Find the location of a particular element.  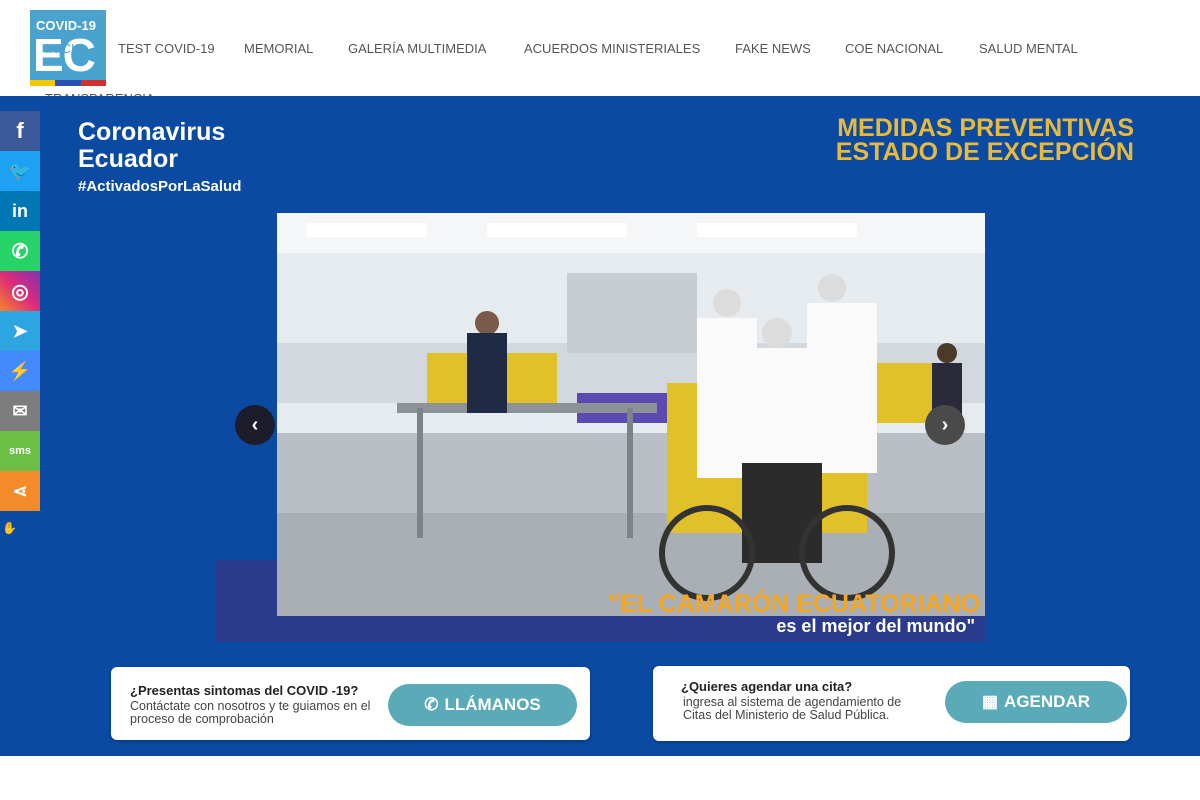

slide-caption-title: "EL CAMARÓN ECUATORIANO is located at coordinates (794, 604).